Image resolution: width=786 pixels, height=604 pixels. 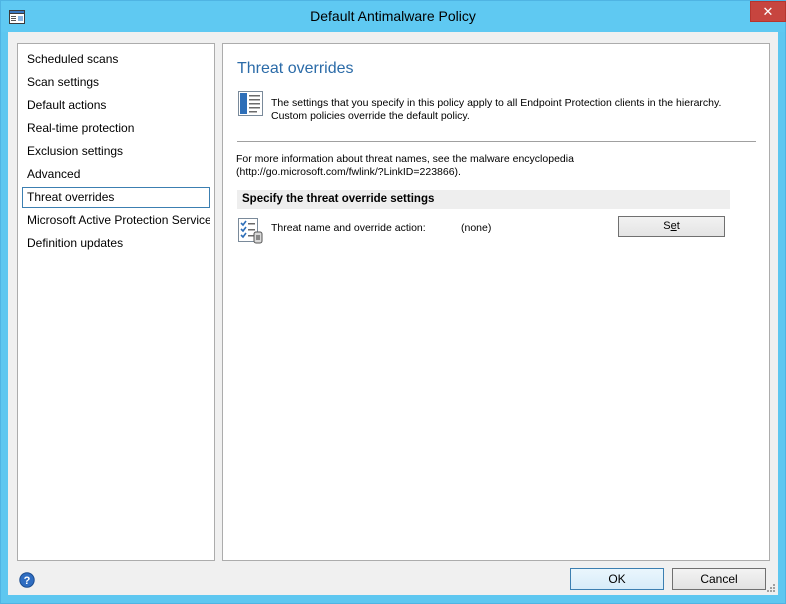 What do you see at coordinates (671, 226) in the screenshot?
I see `set-button: Set` at bounding box center [671, 226].